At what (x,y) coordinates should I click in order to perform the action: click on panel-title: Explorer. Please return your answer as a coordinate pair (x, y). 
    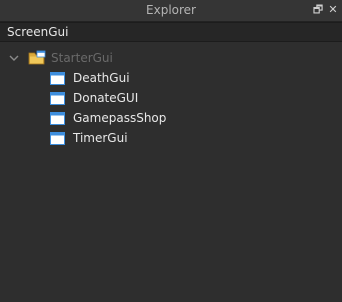
    Looking at the image, I should click on (171, 10).